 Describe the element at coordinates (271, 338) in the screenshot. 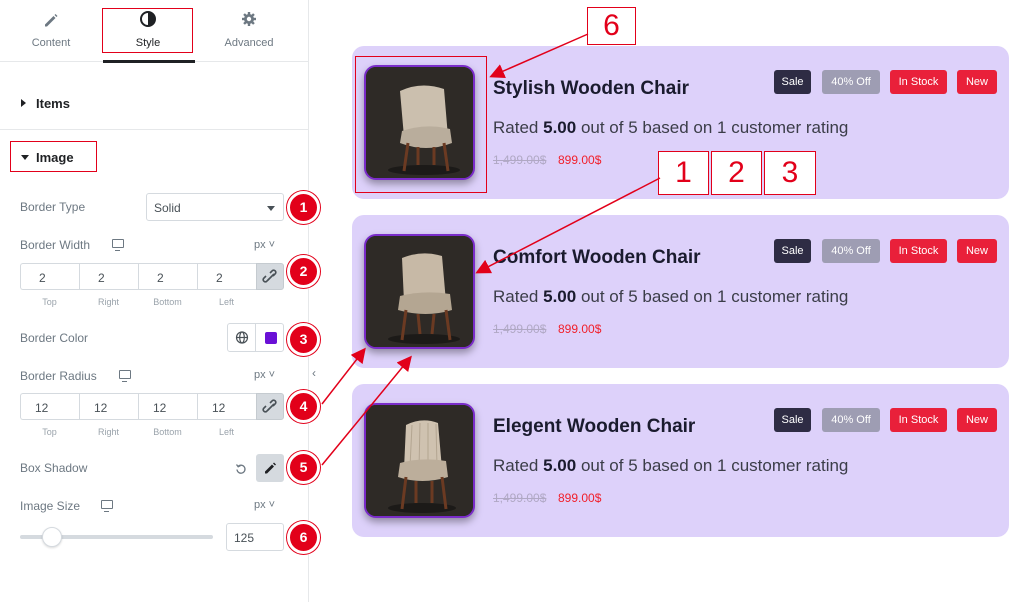

I see `border-color-swatch` at that location.